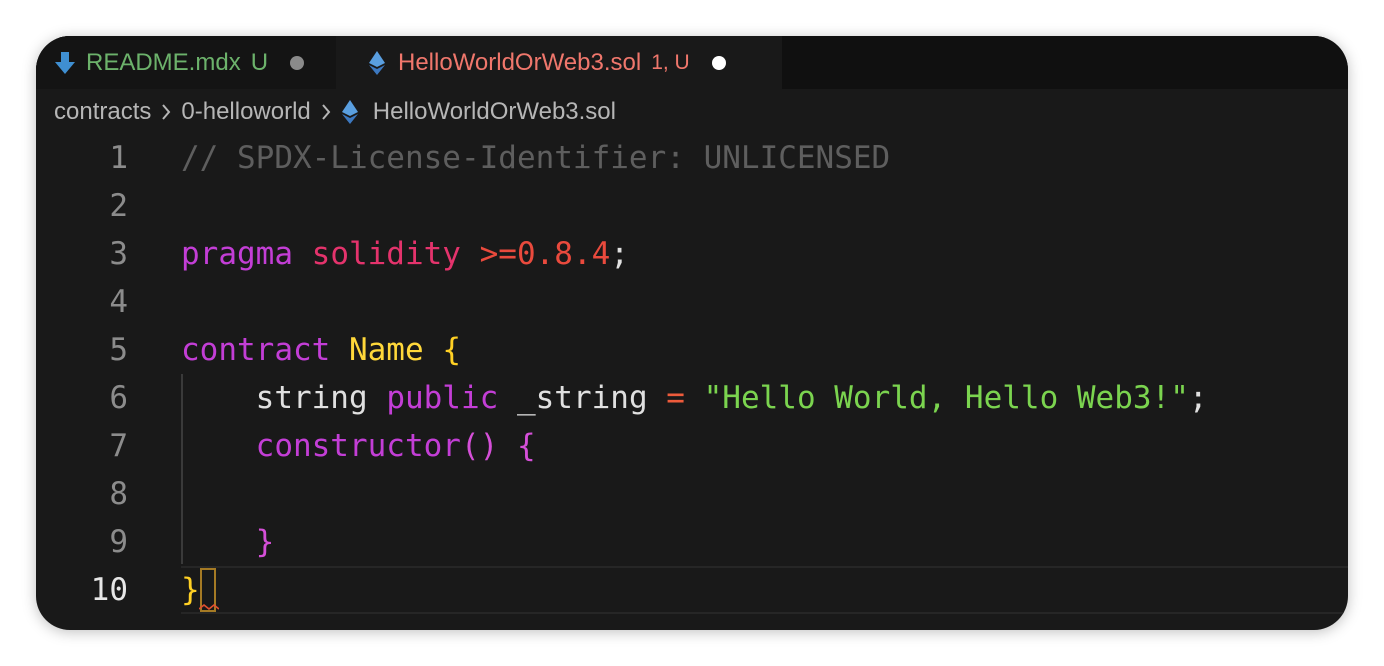  Describe the element at coordinates (245, 112) in the screenshot. I see `breadcrumb-item-folder: 0-helloworld` at that location.